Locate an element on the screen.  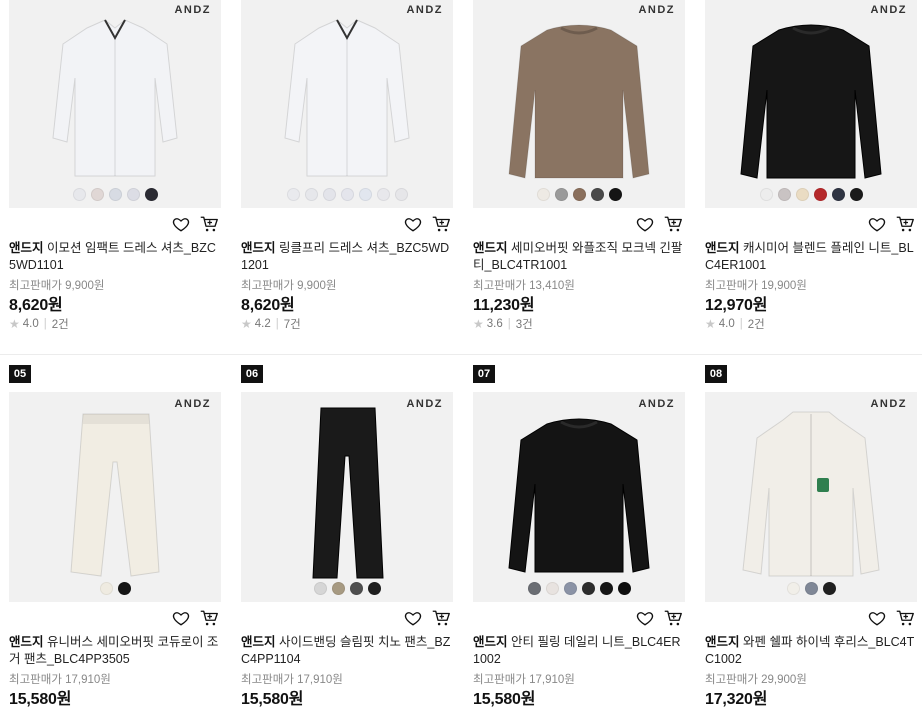
row-divider is located at coordinates (461, 354).